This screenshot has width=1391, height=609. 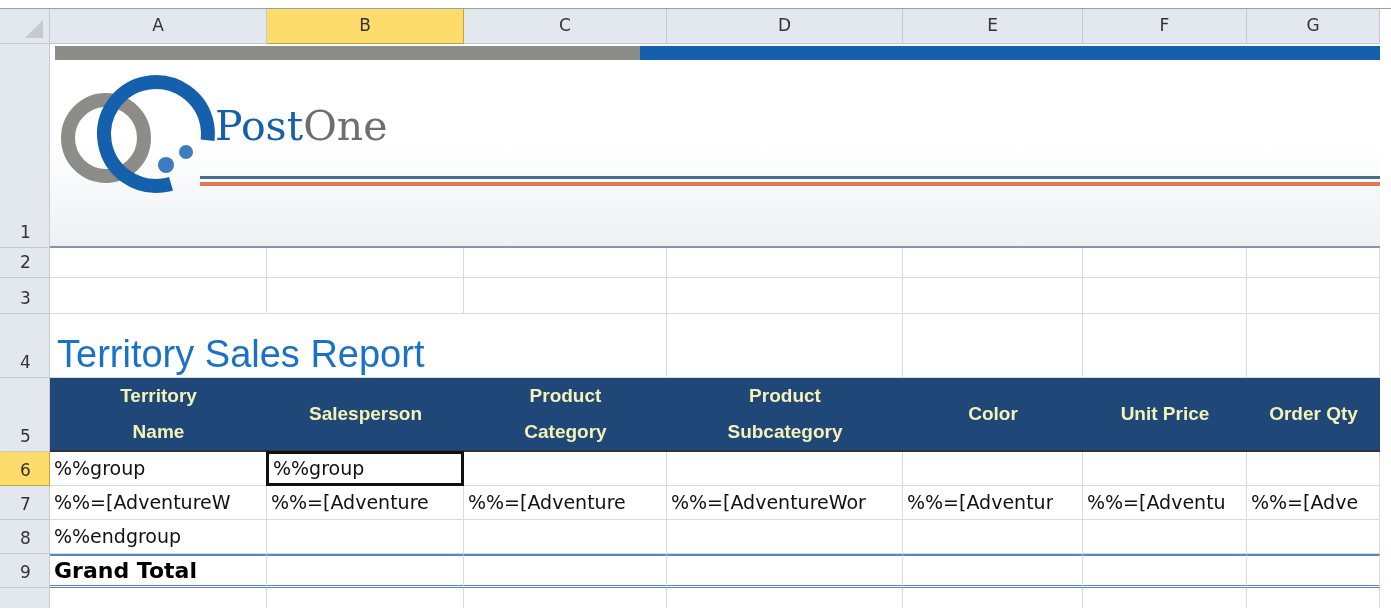 I want to click on column-header: D, so click(x=785, y=26).